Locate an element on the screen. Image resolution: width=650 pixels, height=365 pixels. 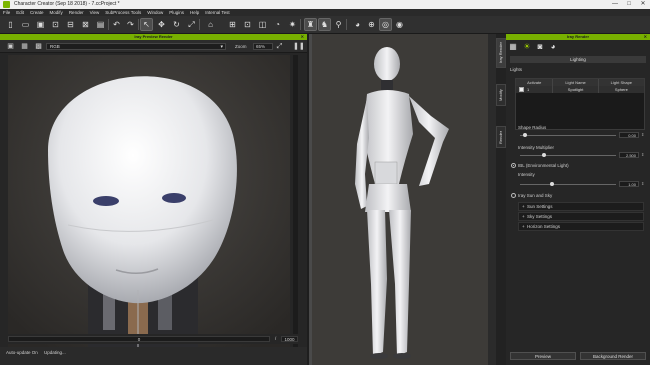
undo-icon: ↶ is located at coordinates (116, 24).